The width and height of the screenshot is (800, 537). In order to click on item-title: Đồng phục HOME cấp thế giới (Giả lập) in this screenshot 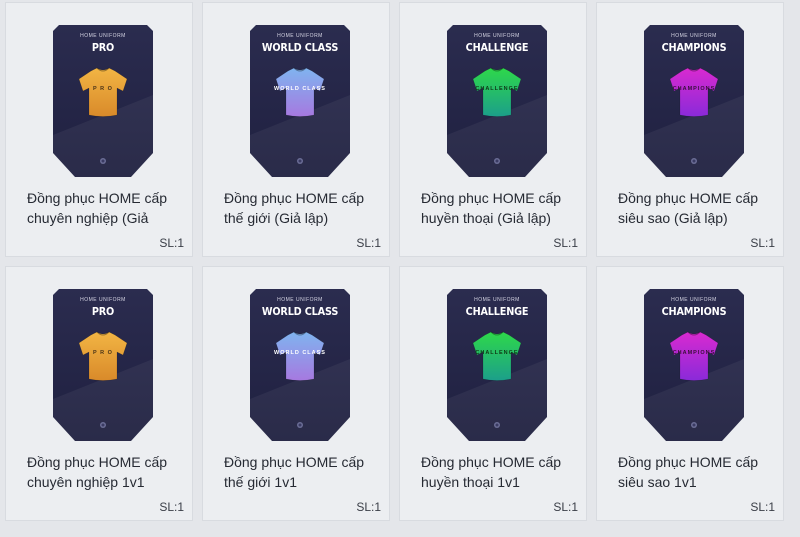, I will do `click(294, 208)`.